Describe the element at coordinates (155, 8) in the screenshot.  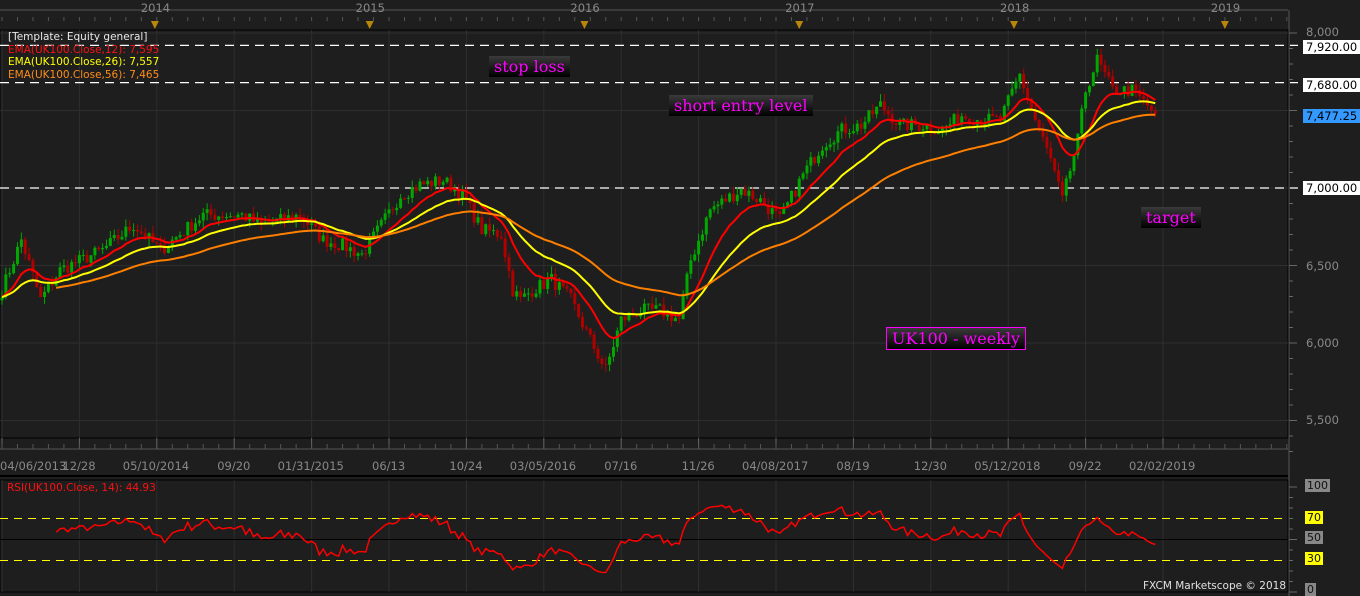
I see `year-label: 2014` at that location.